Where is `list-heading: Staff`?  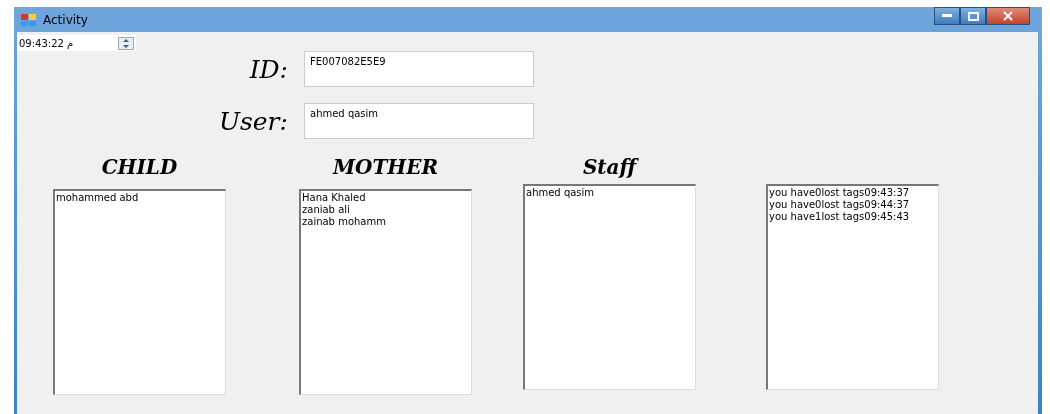 list-heading: Staff is located at coordinates (609, 167).